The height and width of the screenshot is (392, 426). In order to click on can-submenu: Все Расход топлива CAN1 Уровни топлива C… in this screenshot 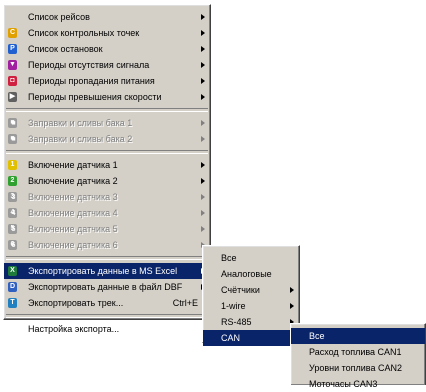, I will do `click(358, 356)`.